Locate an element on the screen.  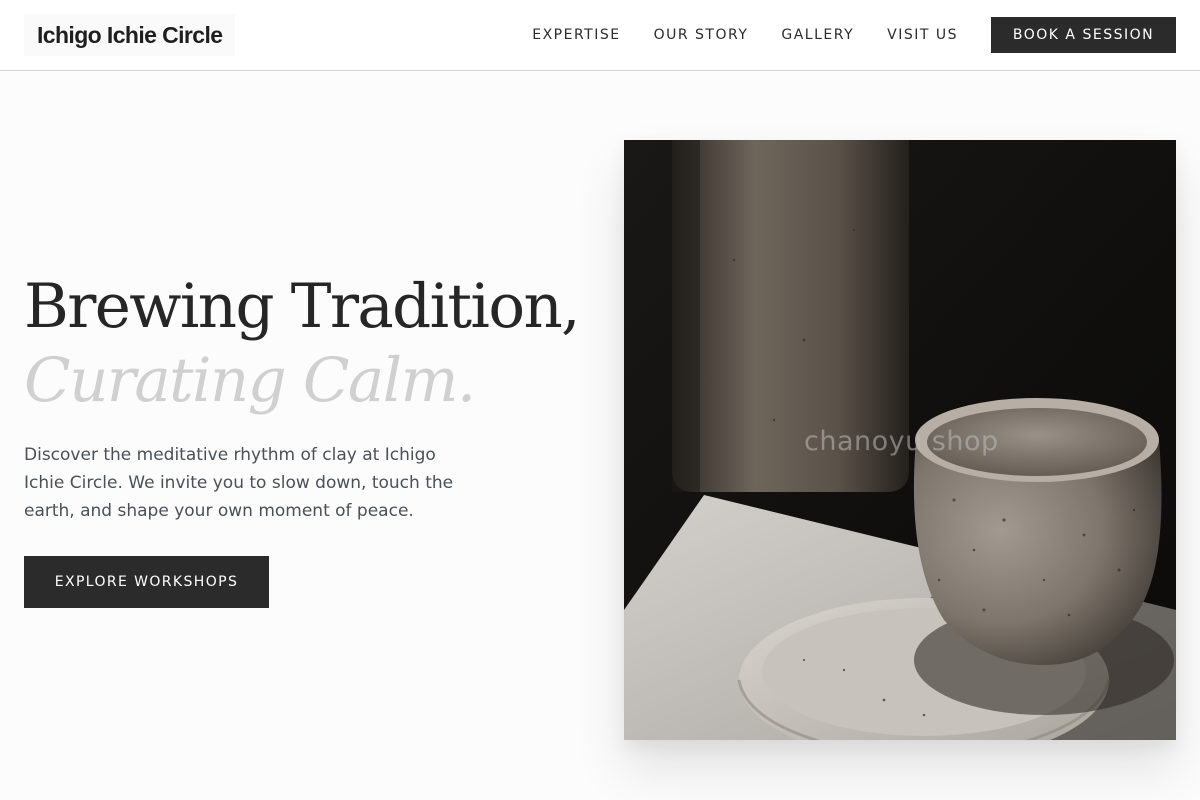
hero-title: Brewing Tradition, Curating Calm. is located at coordinates (302, 344).